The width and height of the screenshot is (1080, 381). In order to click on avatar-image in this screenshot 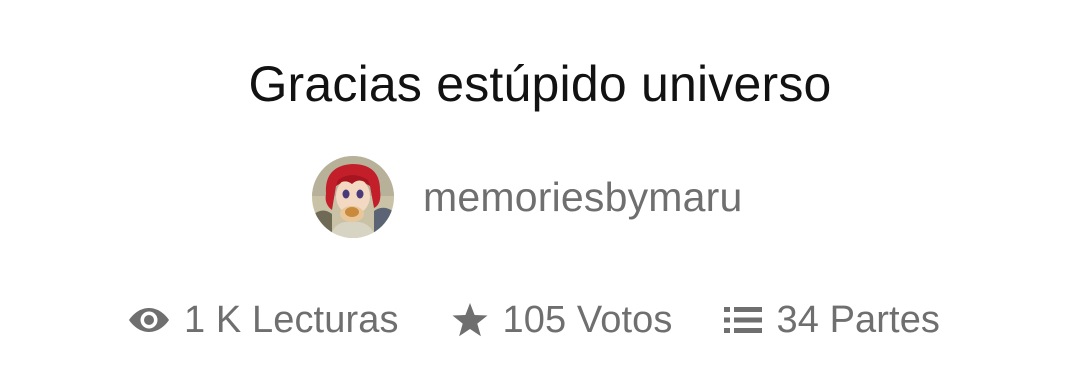, I will do `click(353, 197)`.